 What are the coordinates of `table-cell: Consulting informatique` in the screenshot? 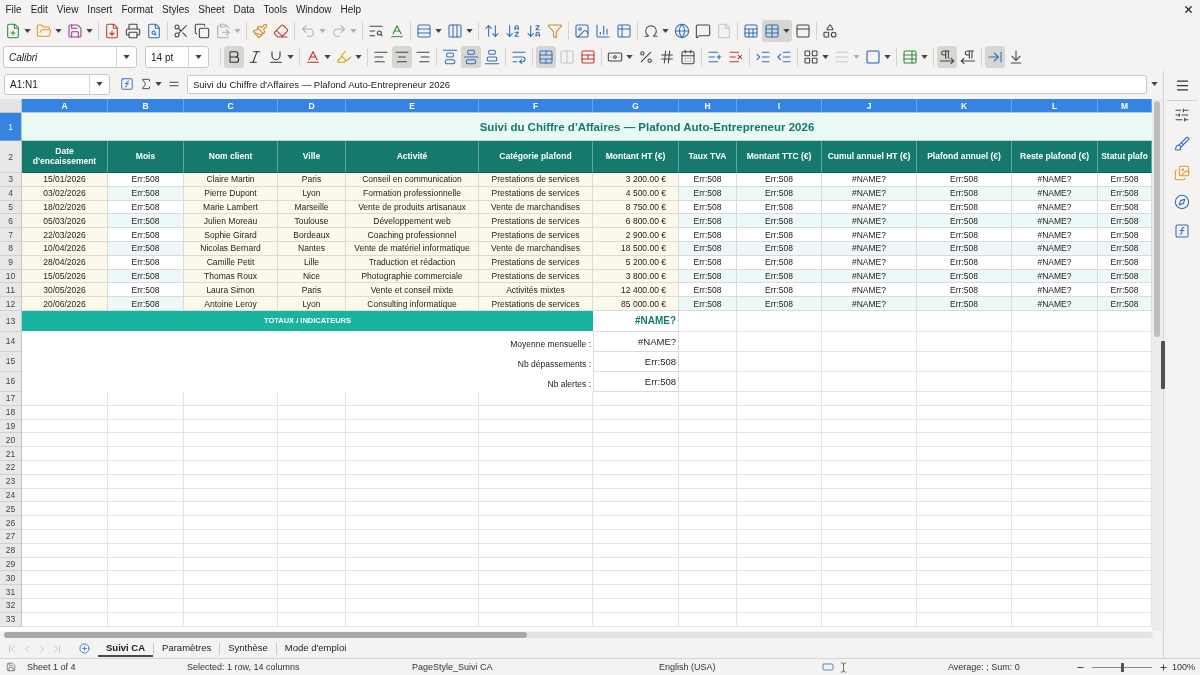 It's located at (412, 304).